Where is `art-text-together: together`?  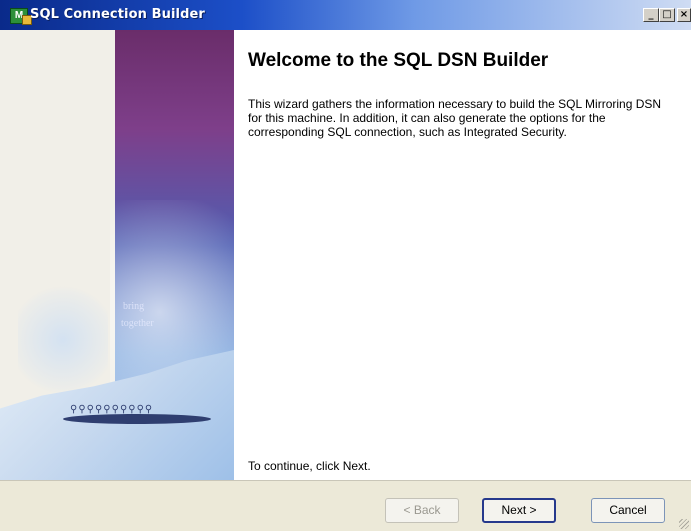 art-text-together: together is located at coordinates (137, 323).